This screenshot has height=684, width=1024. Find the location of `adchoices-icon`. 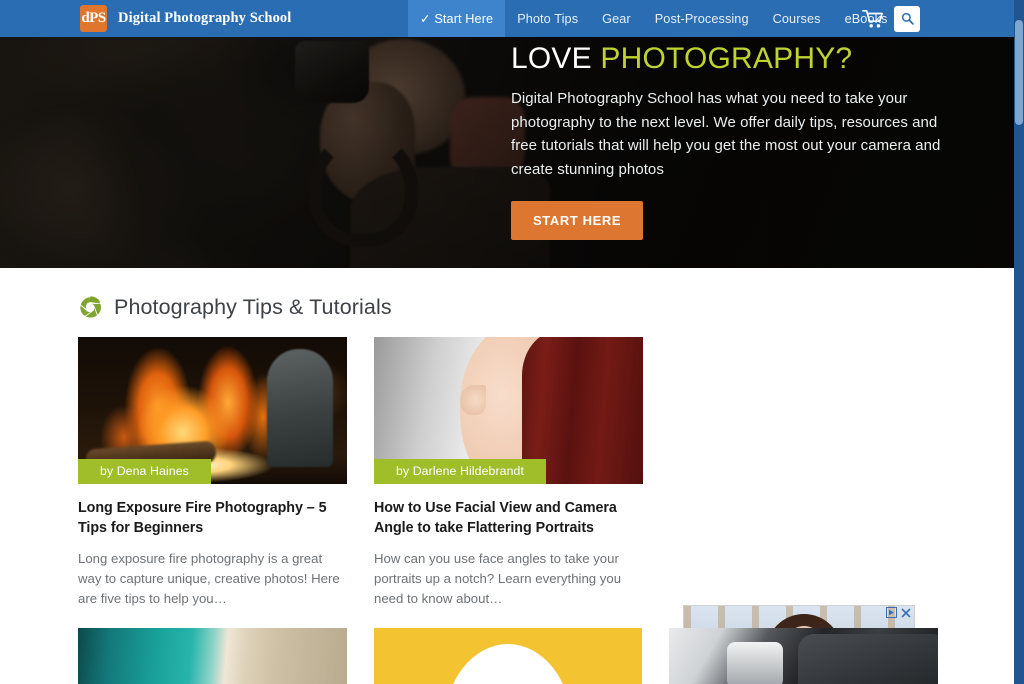

adchoices-icon is located at coordinates (891, 612).